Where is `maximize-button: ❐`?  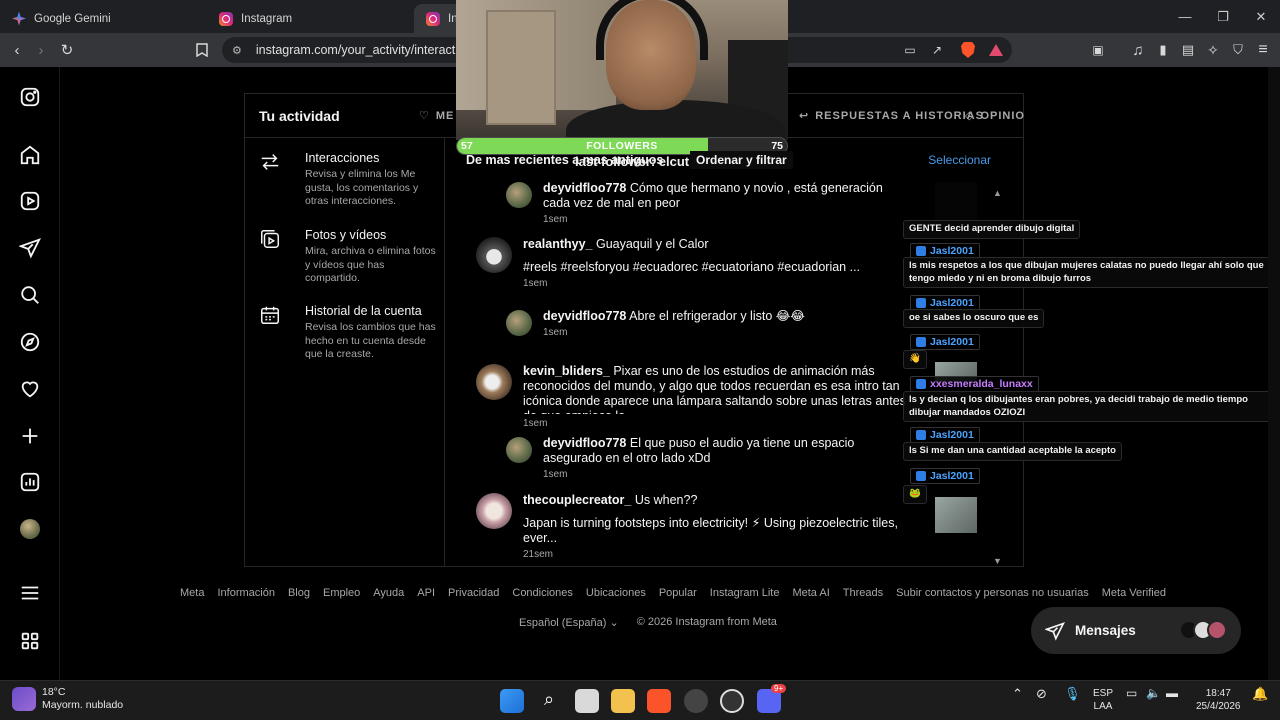 maximize-button: ❐ is located at coordinates (1223, 16).